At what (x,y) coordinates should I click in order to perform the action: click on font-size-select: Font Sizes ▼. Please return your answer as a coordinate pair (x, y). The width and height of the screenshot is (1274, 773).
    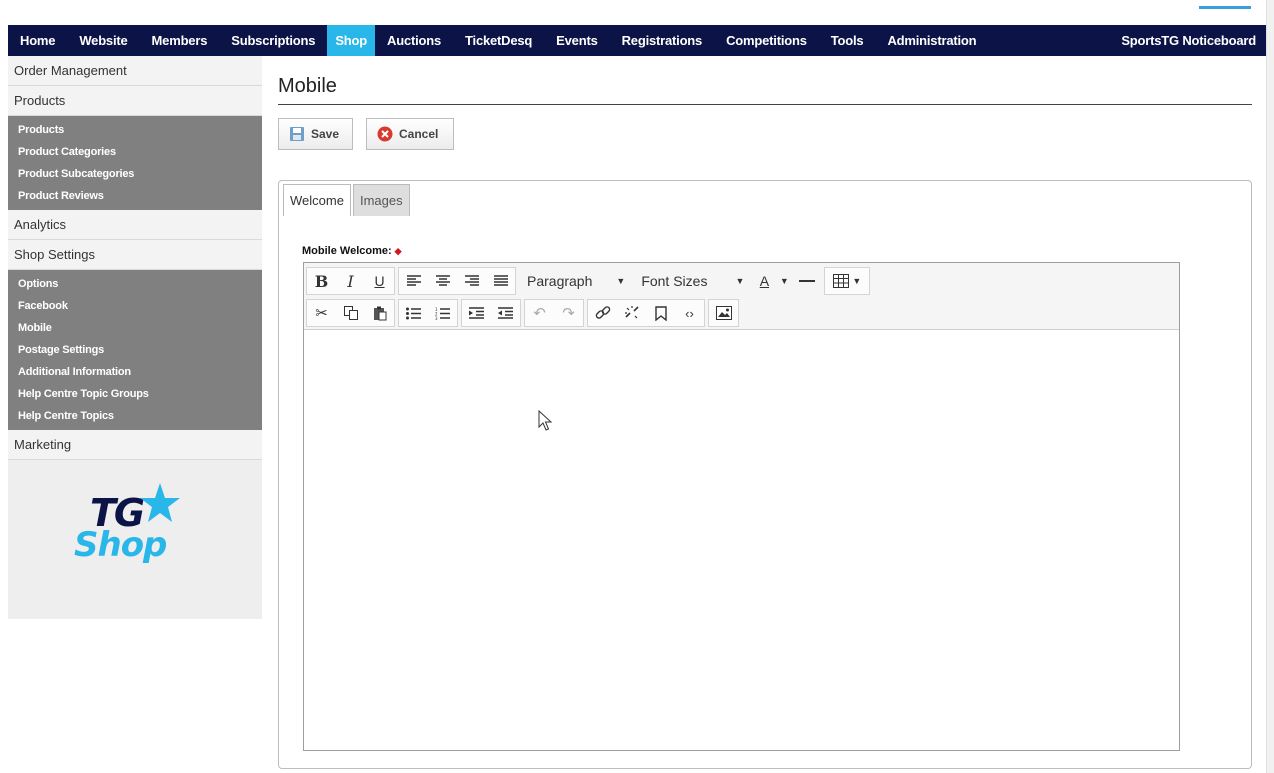
    Looking at the image, I should click on (692, 281).